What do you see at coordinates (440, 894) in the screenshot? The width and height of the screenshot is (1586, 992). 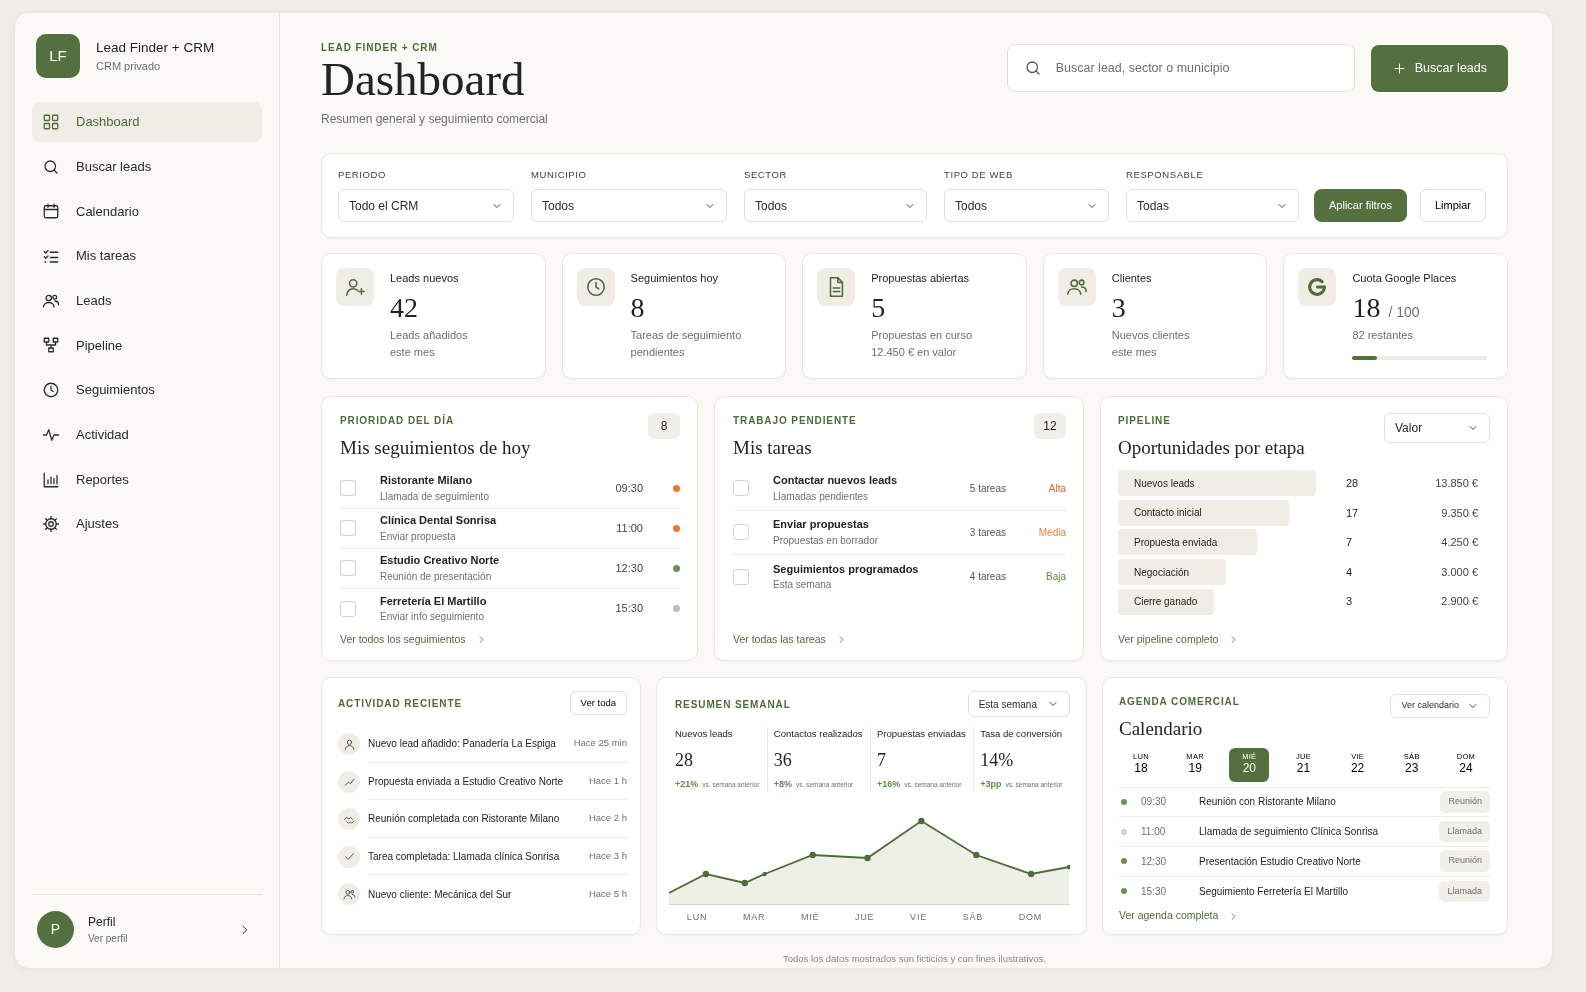 I see `activity-text: Nuevo cliente: Mecánica del Sur` at bounding box center [440, 894].